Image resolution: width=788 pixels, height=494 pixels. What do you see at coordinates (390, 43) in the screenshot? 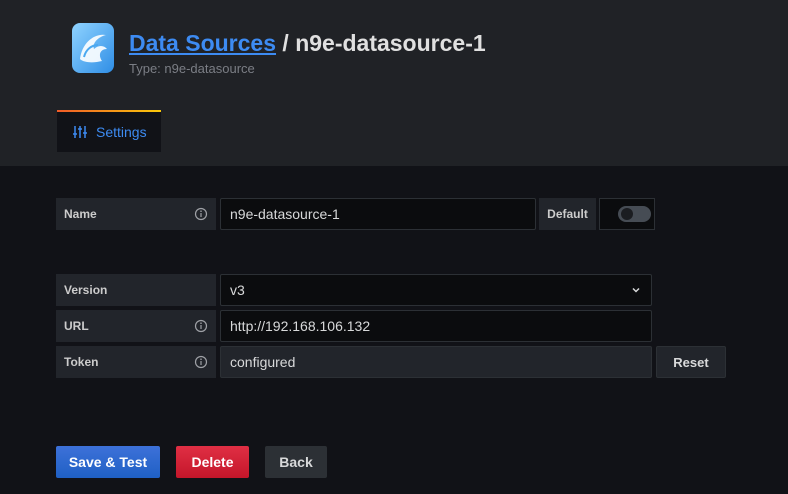
I see `datasource-name-title: n9e-datasource-1` at bounding box center [390, 43].